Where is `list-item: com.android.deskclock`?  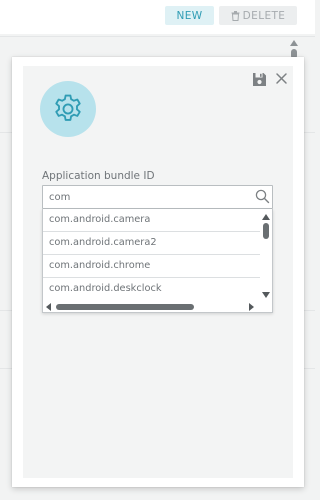
list-item: com.android.deskclock is located at coordinates (151, 289).